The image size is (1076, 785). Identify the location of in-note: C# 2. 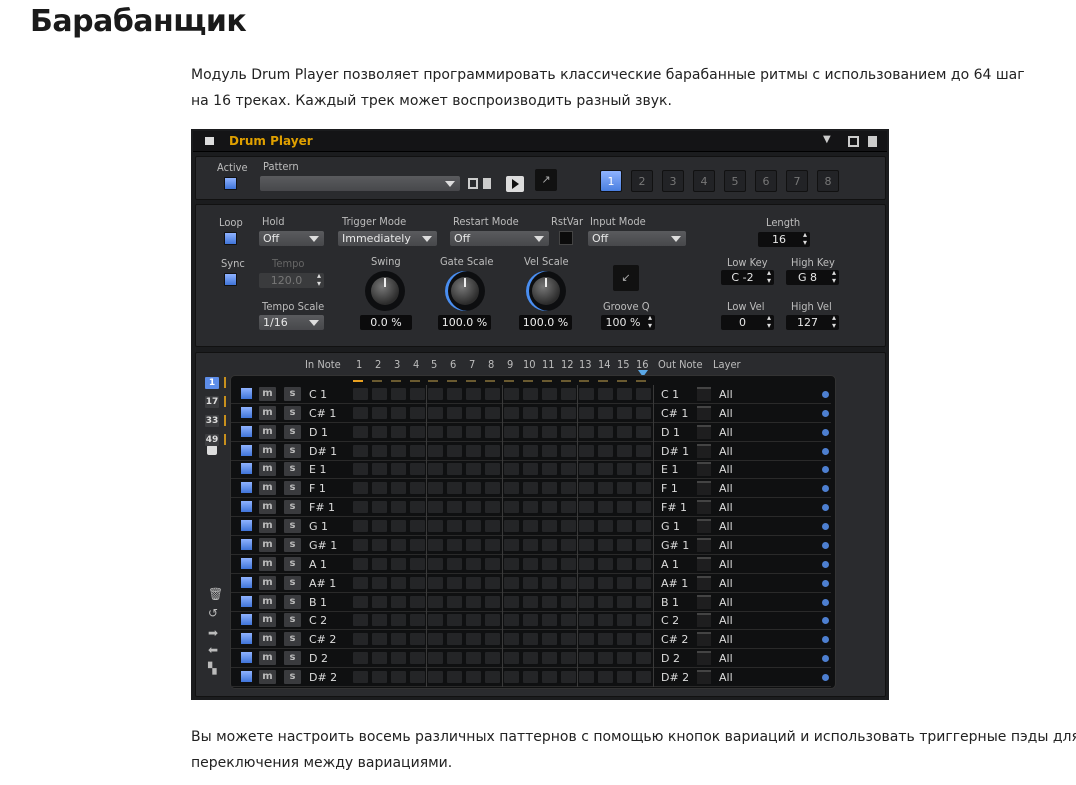
(322, 639).